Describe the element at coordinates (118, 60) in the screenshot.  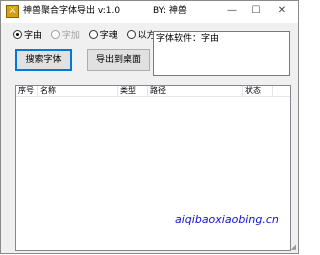
I see `export-desktop-button: 导出到桌面` at that location.